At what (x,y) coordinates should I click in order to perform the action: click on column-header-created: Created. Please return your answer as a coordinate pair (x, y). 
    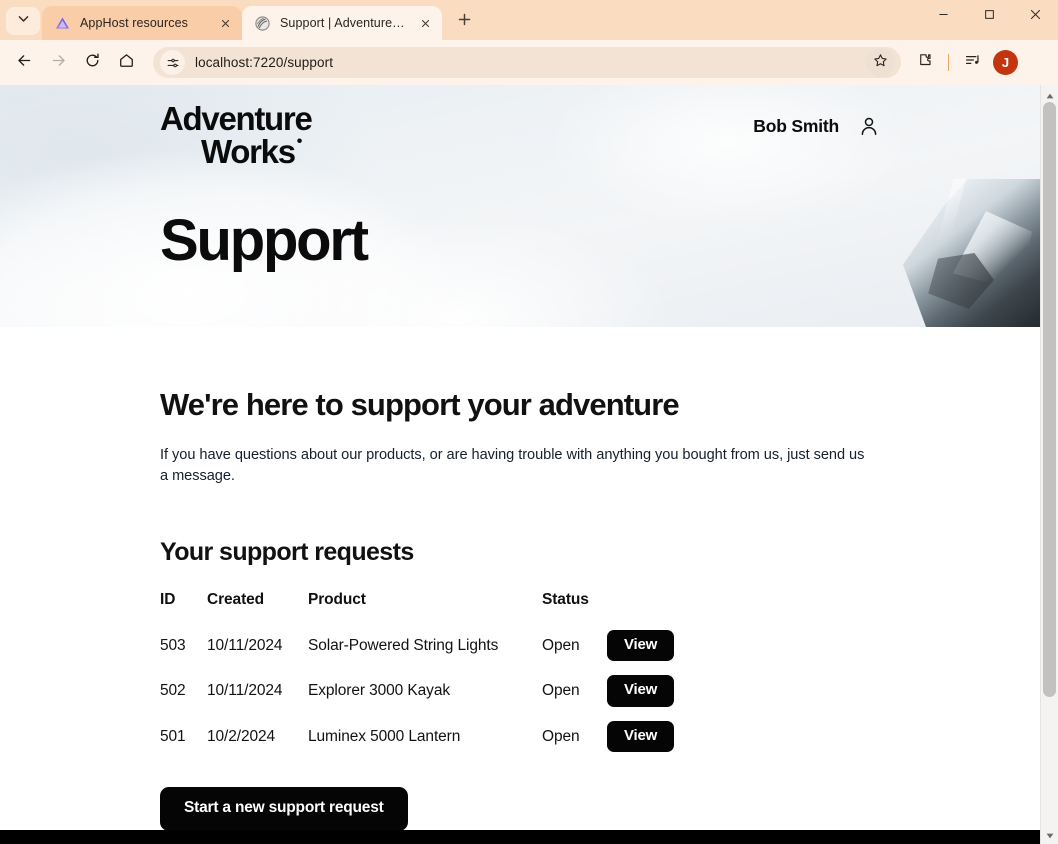
    Looking at the image, I should click on (236, 599).